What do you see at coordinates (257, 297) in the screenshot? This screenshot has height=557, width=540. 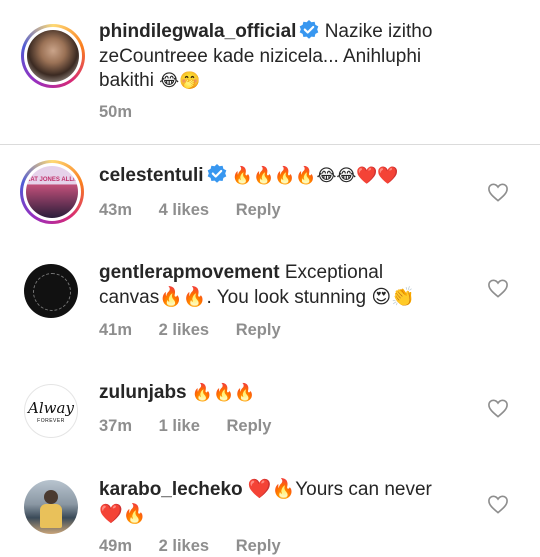 I see `comment-text-line2: canvas🔥🔥. You look stunning 😍👏` at bounding box center [257, 297].